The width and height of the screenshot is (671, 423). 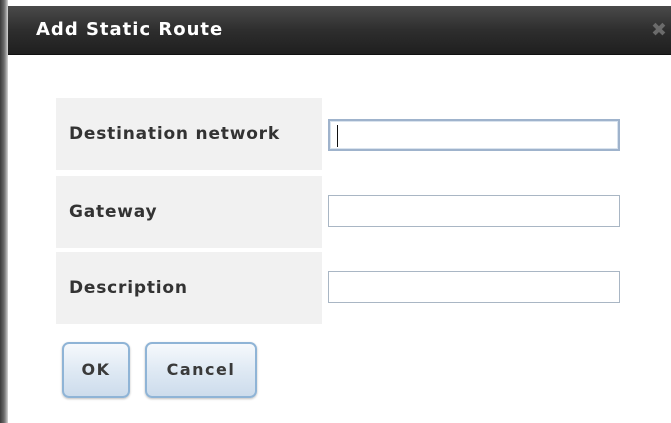 I want to click on close-icon: ✖, so click(x=659, y=30).